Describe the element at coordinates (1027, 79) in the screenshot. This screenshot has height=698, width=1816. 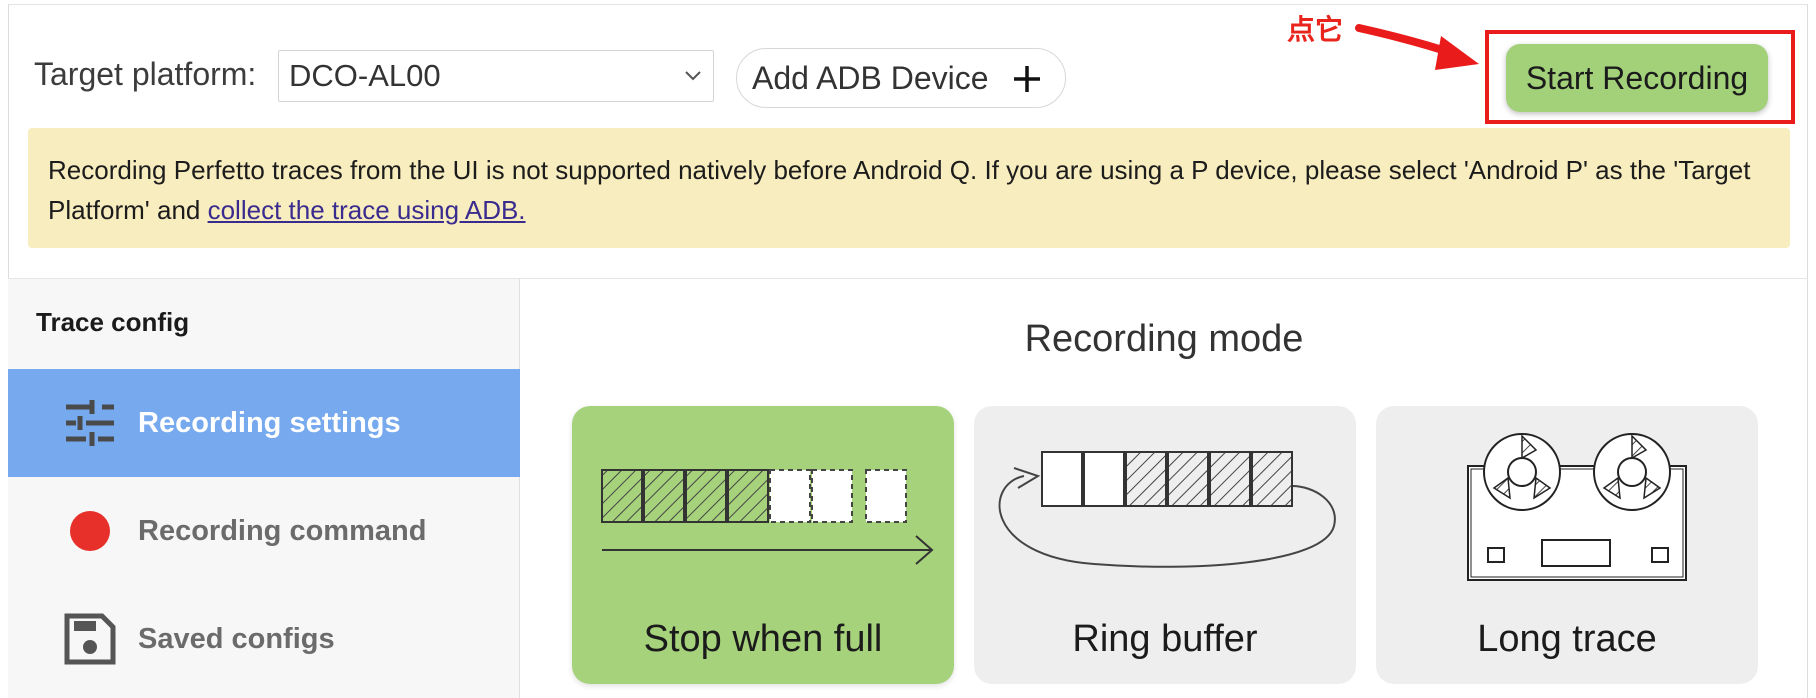
I see `plus-icon` at that location.